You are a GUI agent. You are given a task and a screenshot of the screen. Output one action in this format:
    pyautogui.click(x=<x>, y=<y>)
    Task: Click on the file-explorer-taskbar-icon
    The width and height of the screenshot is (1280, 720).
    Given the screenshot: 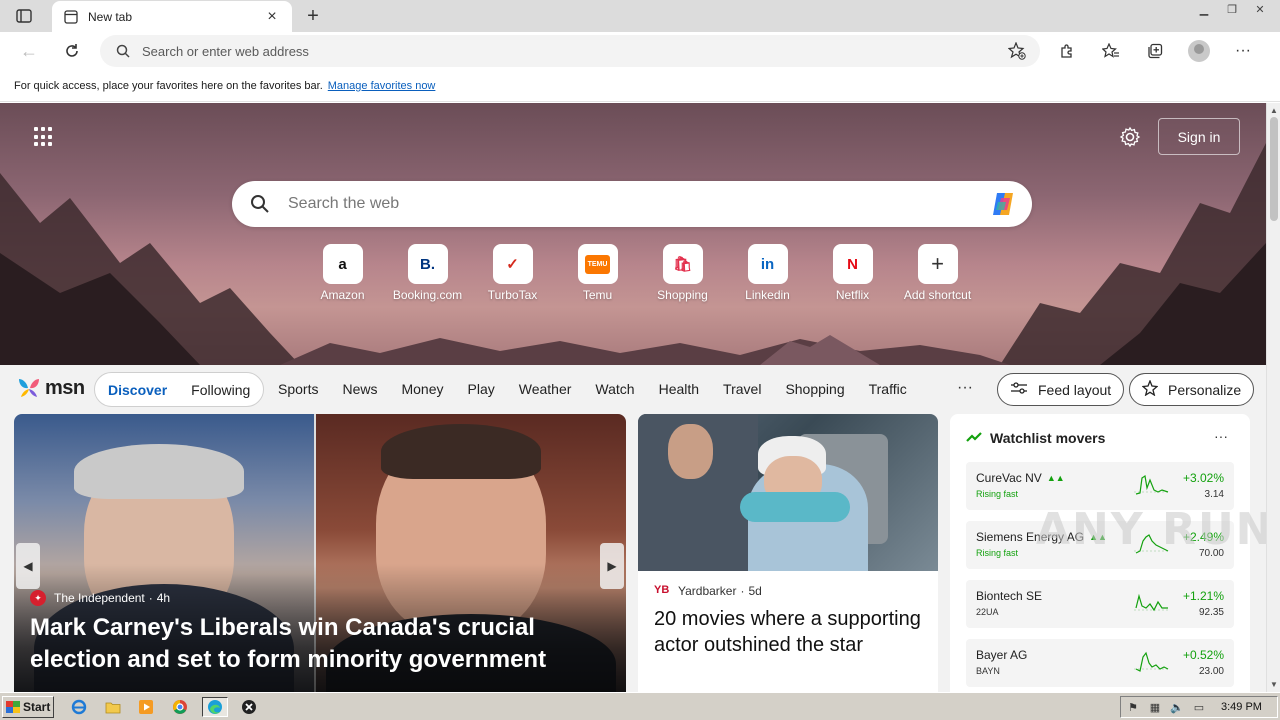 What is the action you would take?
    pyautogui.click(x=113, y=707)
    